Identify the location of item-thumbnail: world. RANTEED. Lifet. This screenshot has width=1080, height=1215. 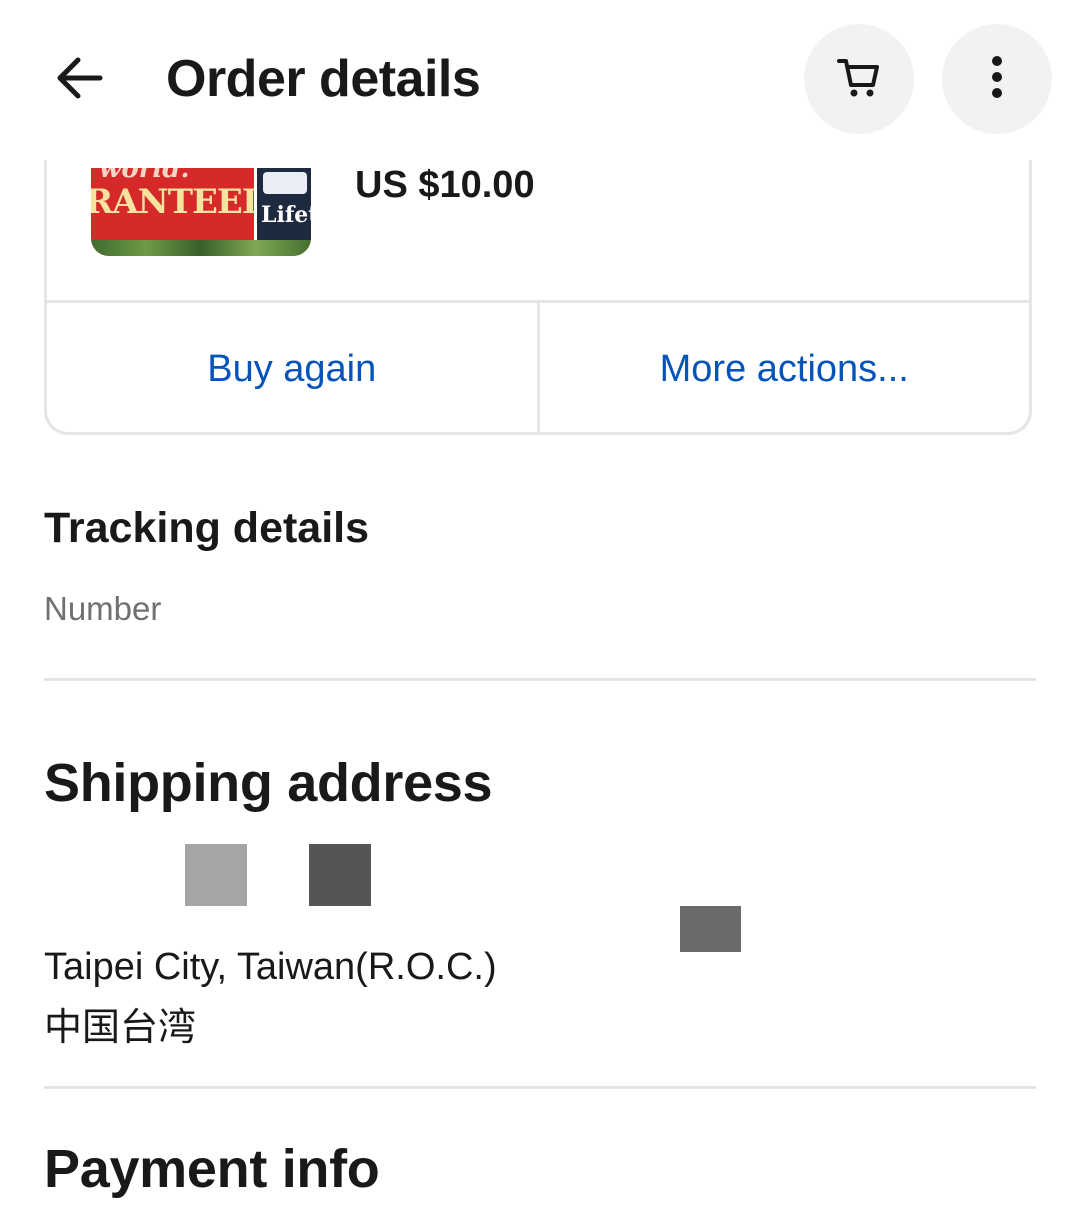
(201, 212).